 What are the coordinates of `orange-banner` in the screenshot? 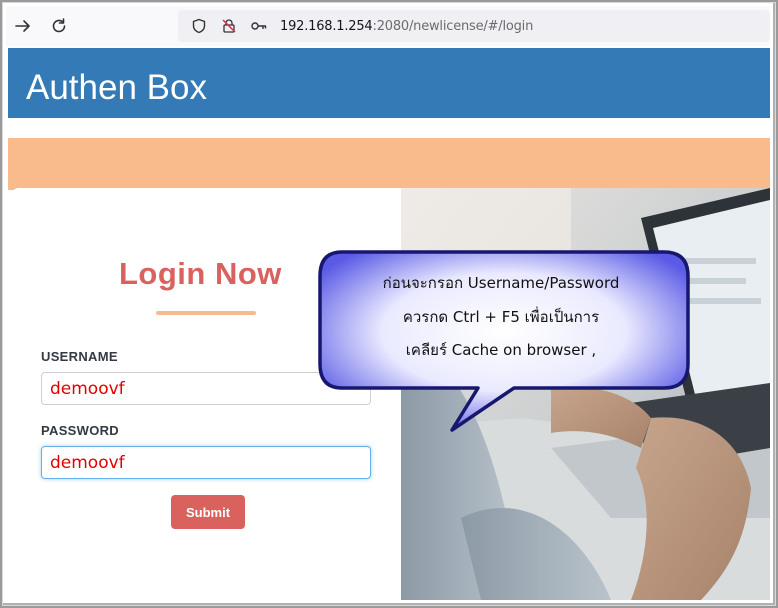 It's located at (389, 164).